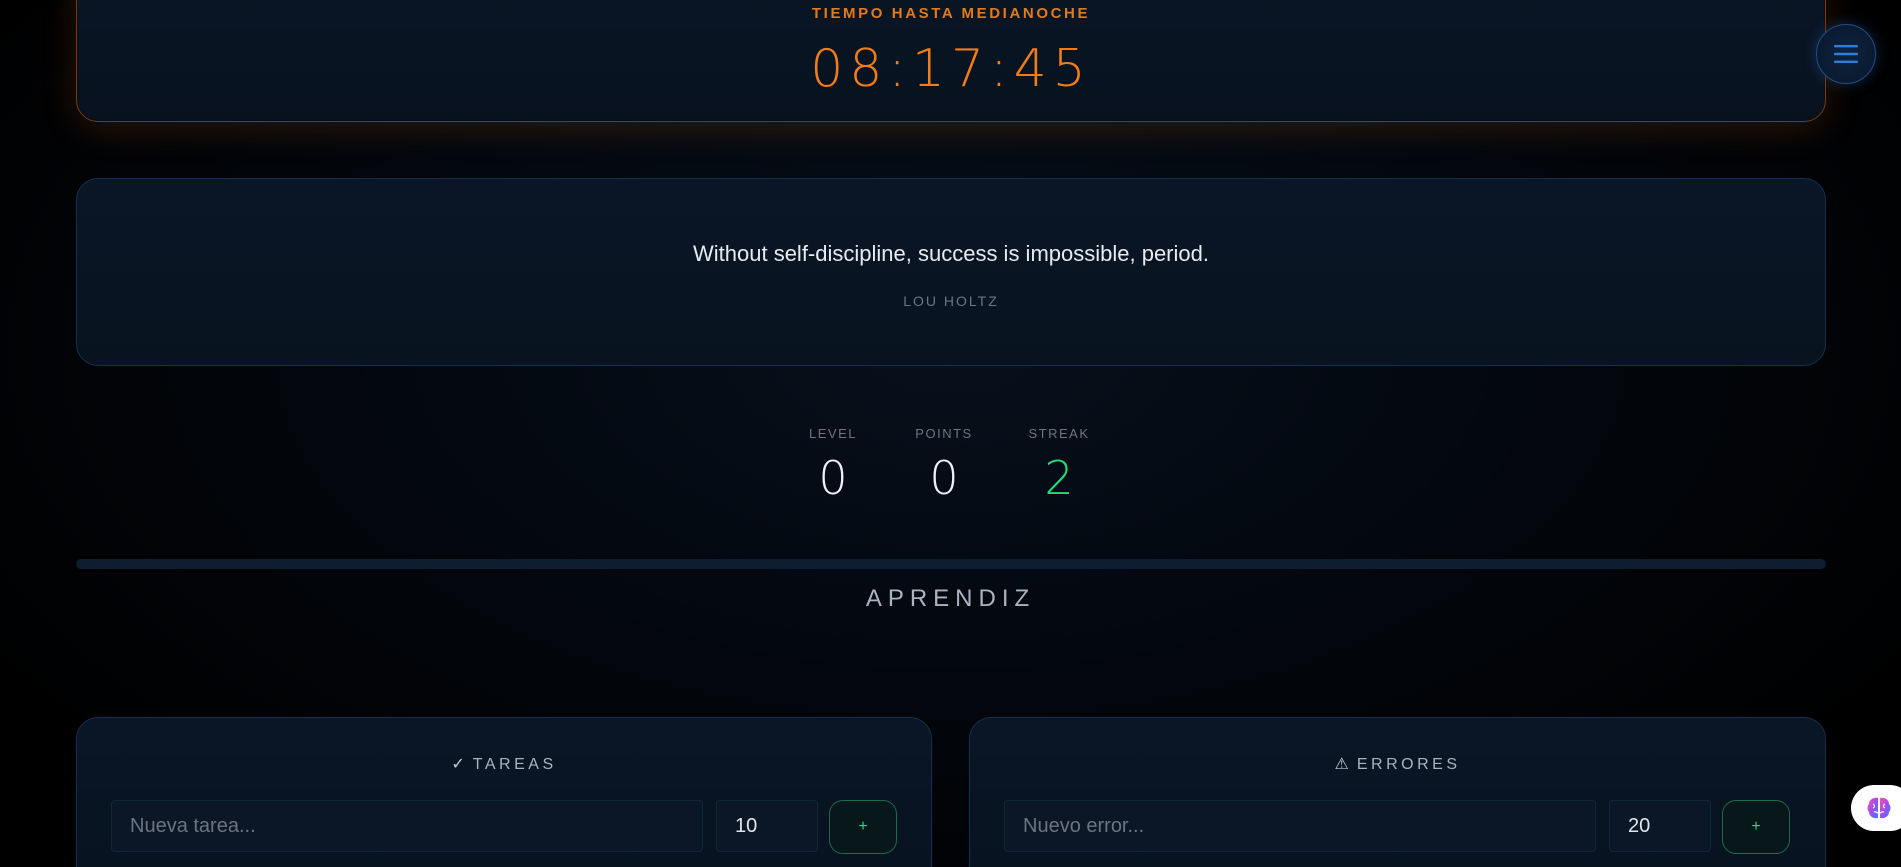 This screenshot has width=1901, height=867. What do you see at coordinates (1059, 478) in the screenshot?
I see `stat-streak-value: 2` at bounding box center [1059, 478].